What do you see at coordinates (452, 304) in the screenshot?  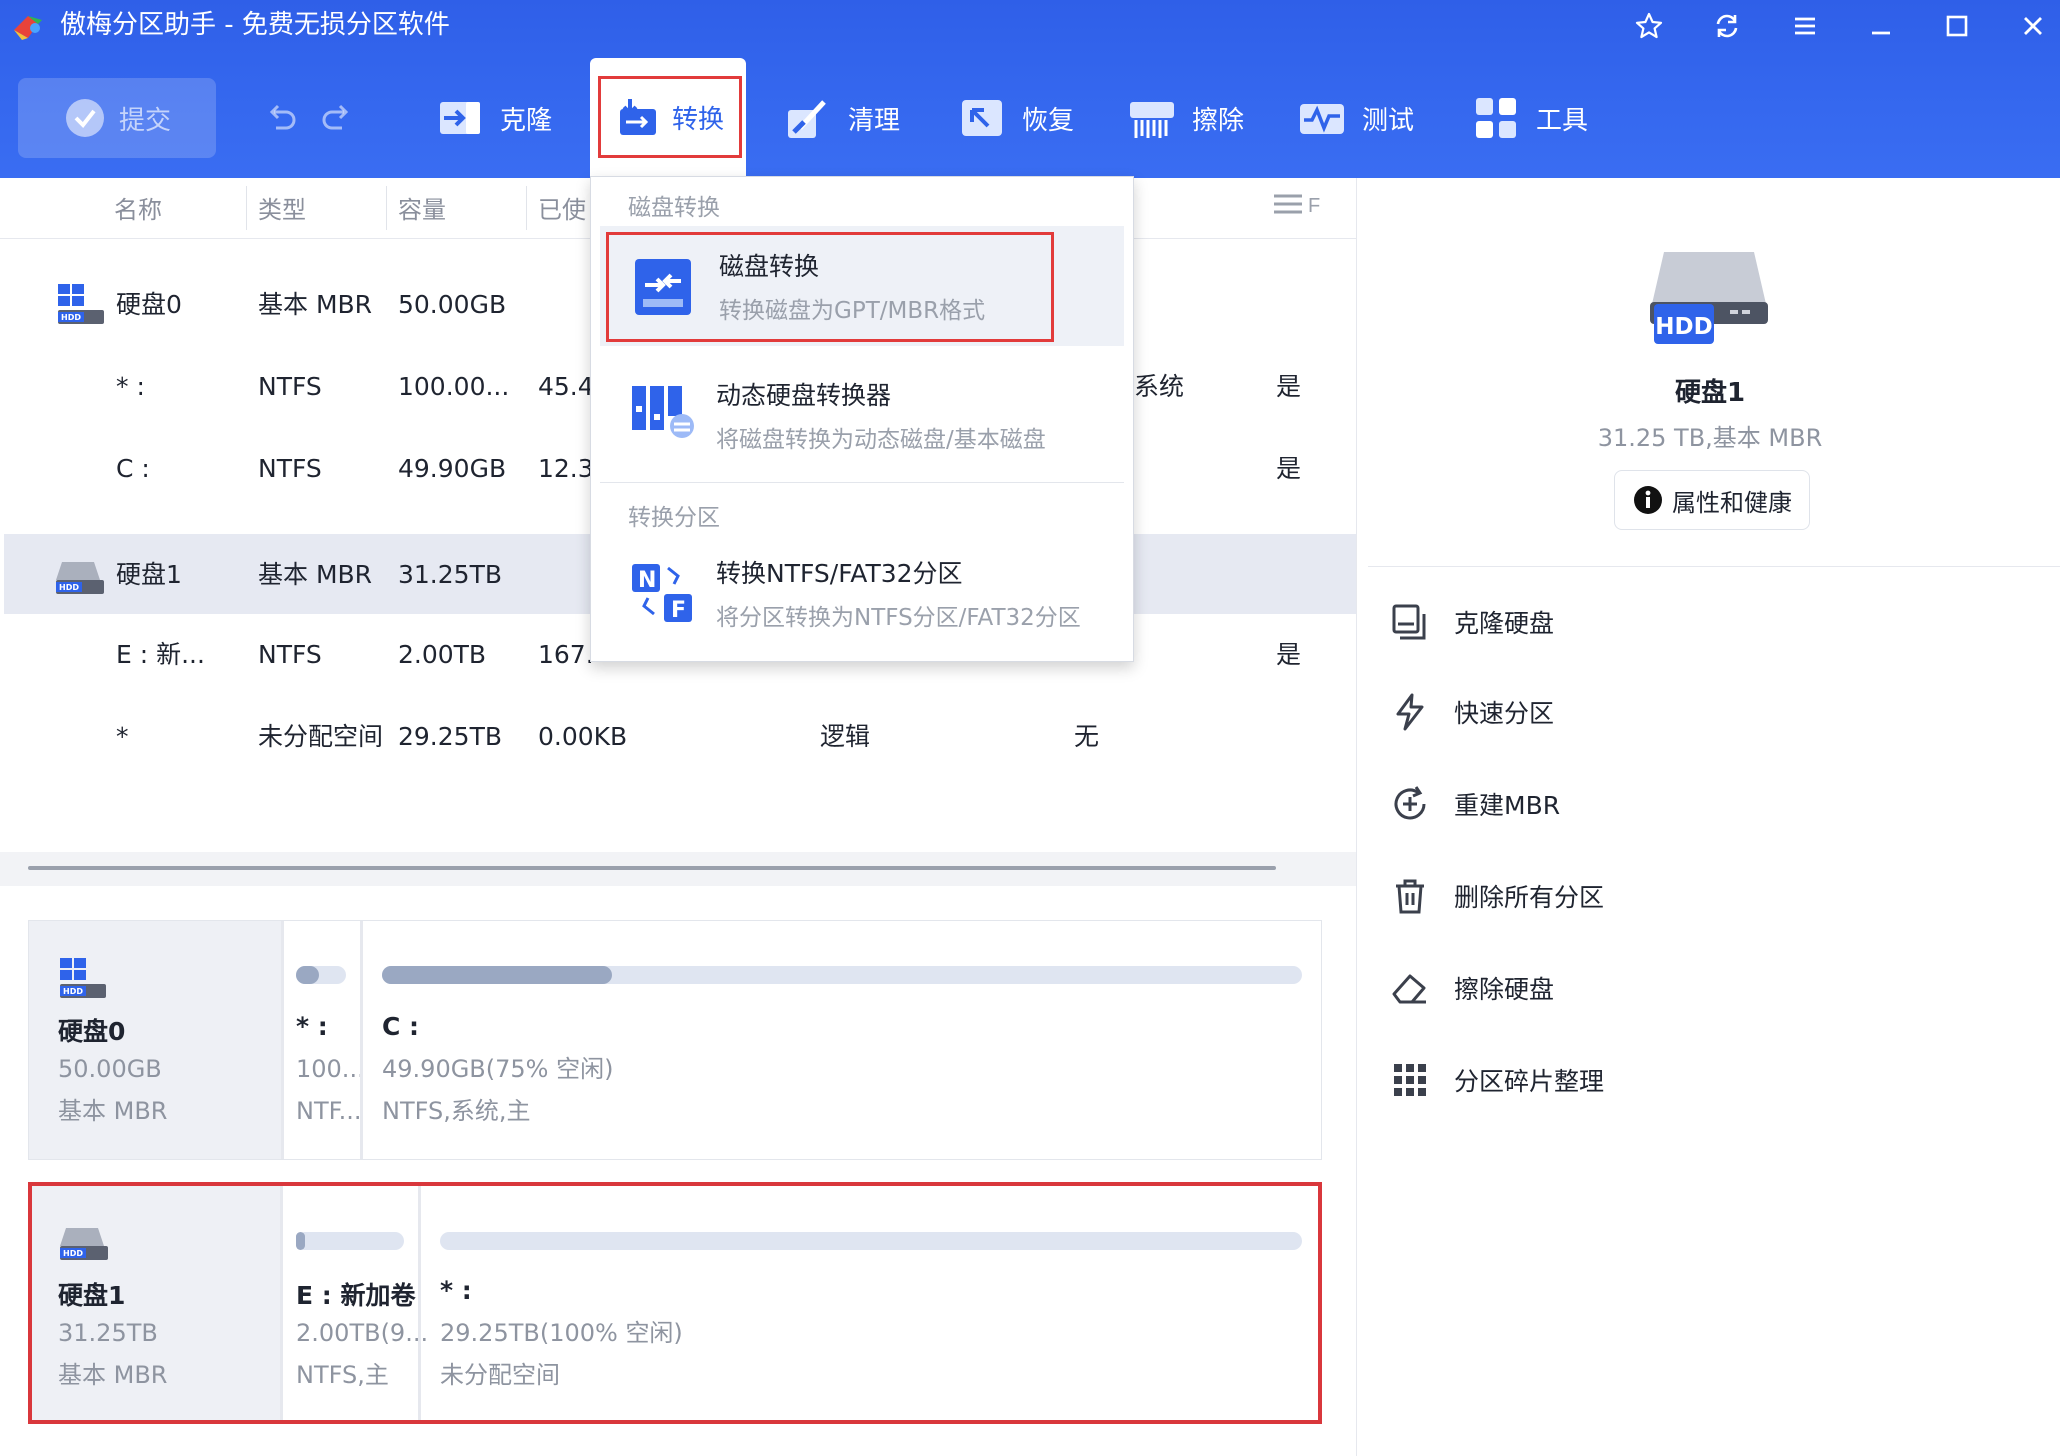 I see `row-disk0-capacity: 50.00GB` at bounding box center [452, 304].